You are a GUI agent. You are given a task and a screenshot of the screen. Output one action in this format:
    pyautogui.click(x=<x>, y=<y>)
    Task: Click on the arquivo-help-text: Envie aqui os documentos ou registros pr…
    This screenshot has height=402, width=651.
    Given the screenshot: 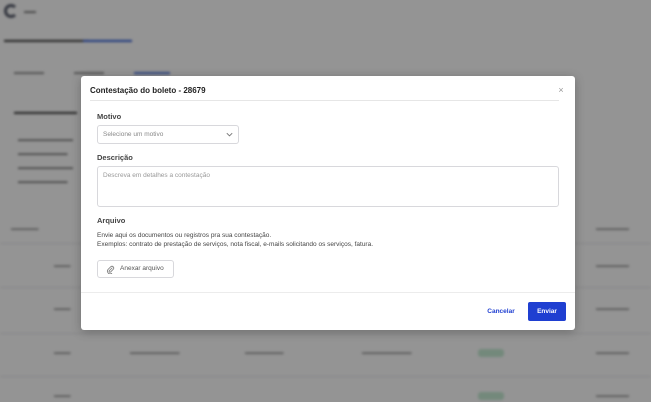 What is the action you would take?
    pyautogui.click(x=235, y=240)
    